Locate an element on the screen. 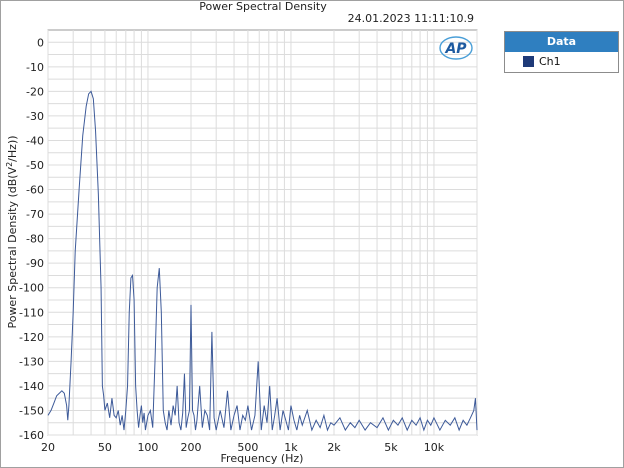 Image resolution: width=624 pixels, height=468 pixels. y-tick-label: 0 is located at coordinates (40, 42).